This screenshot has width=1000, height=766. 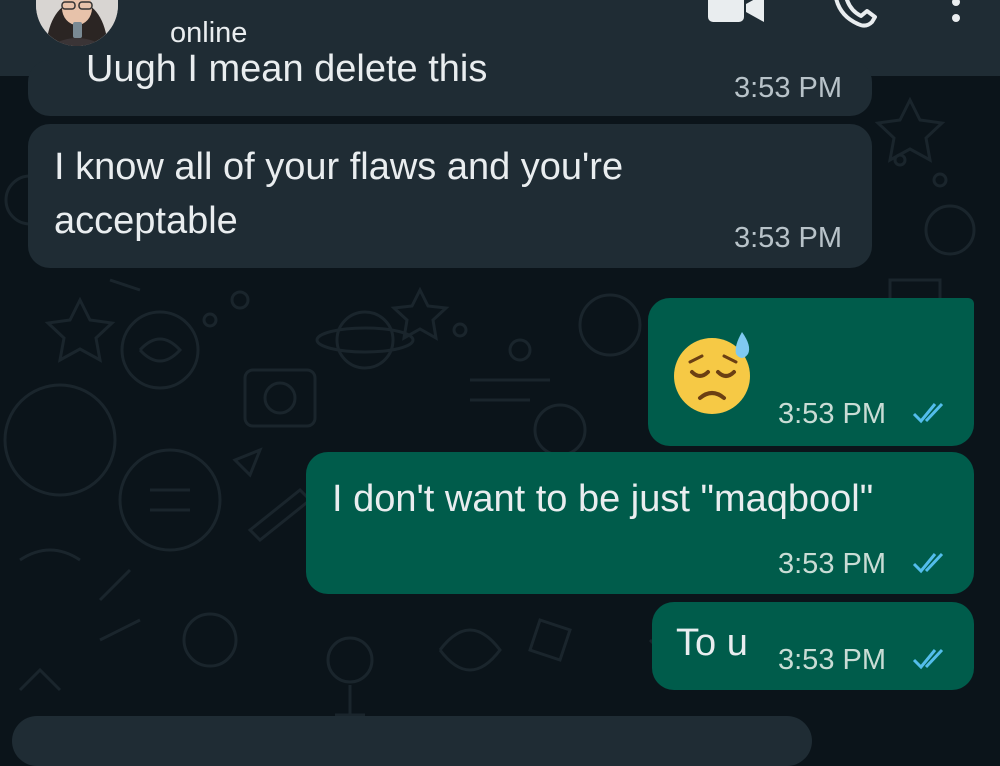 I want to click on contact-status: online, so click(x=209, y=33).